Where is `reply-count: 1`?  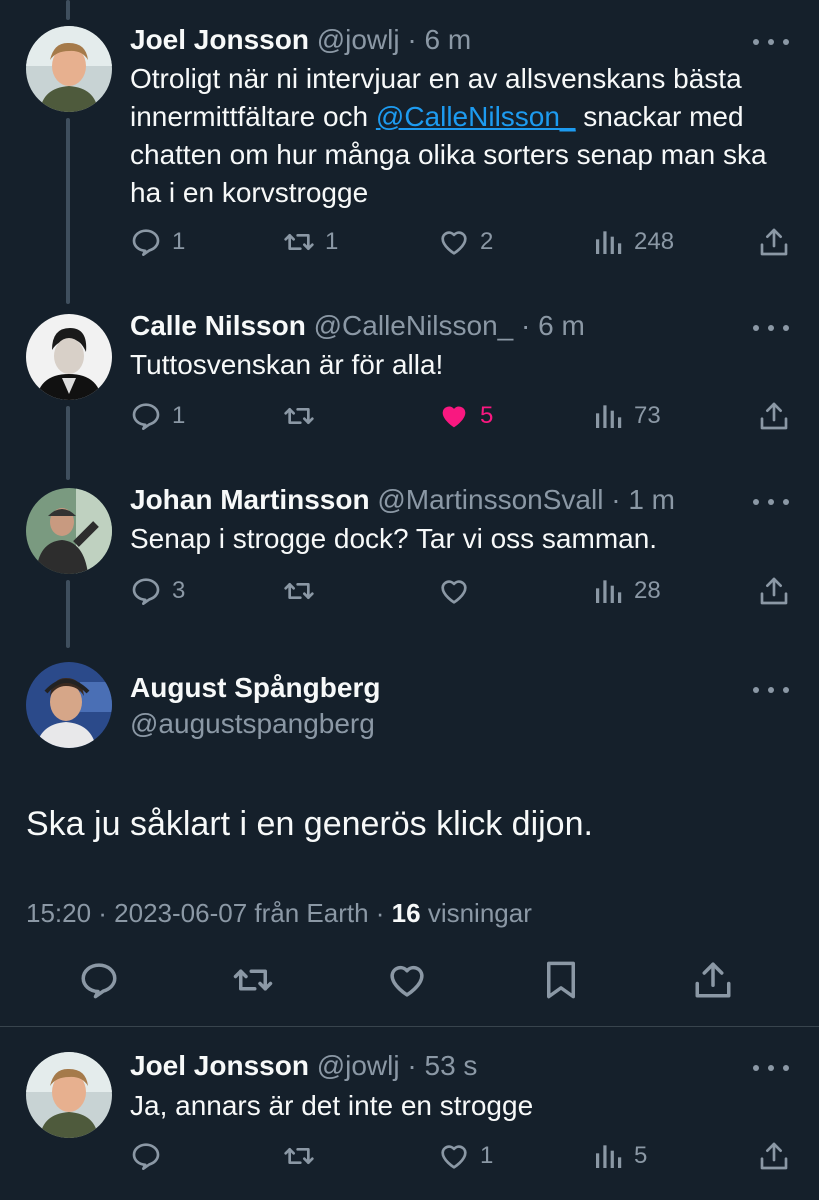 reply-count: 1 is located at coordinates (179, 241).